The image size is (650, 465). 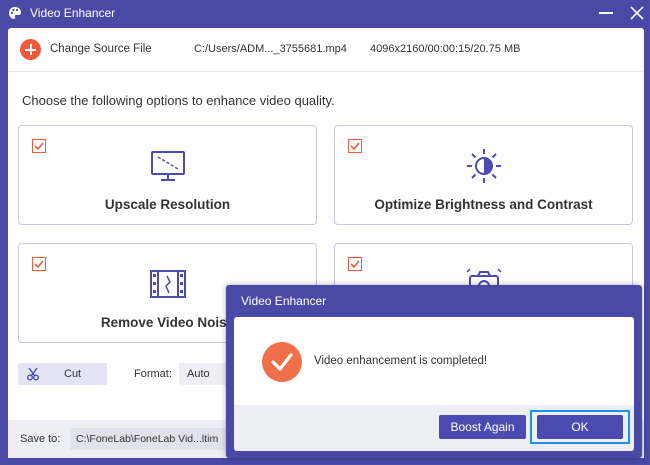 I want to click on brightness-checkbox, so click(x=355, y=146).